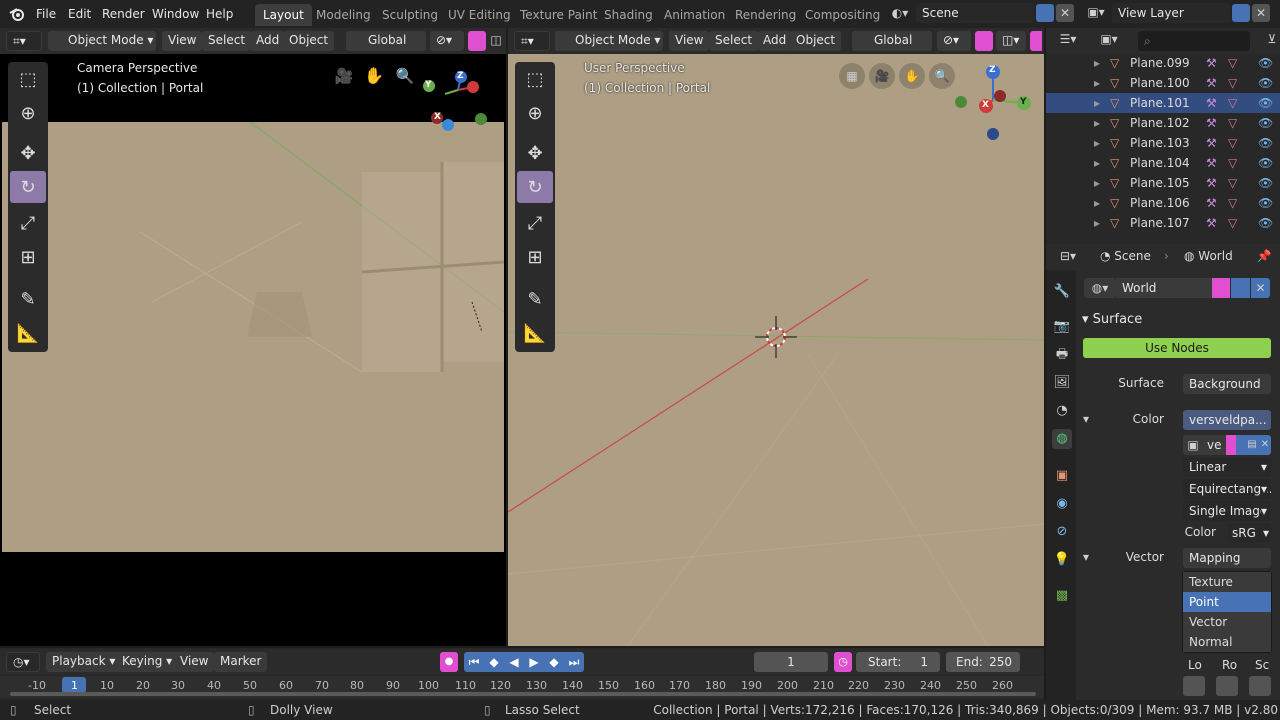 The height and width of the screenshot is (720, 1280). I want to click on outliner-editor-icon: ☰▾, so click(1068, 39).